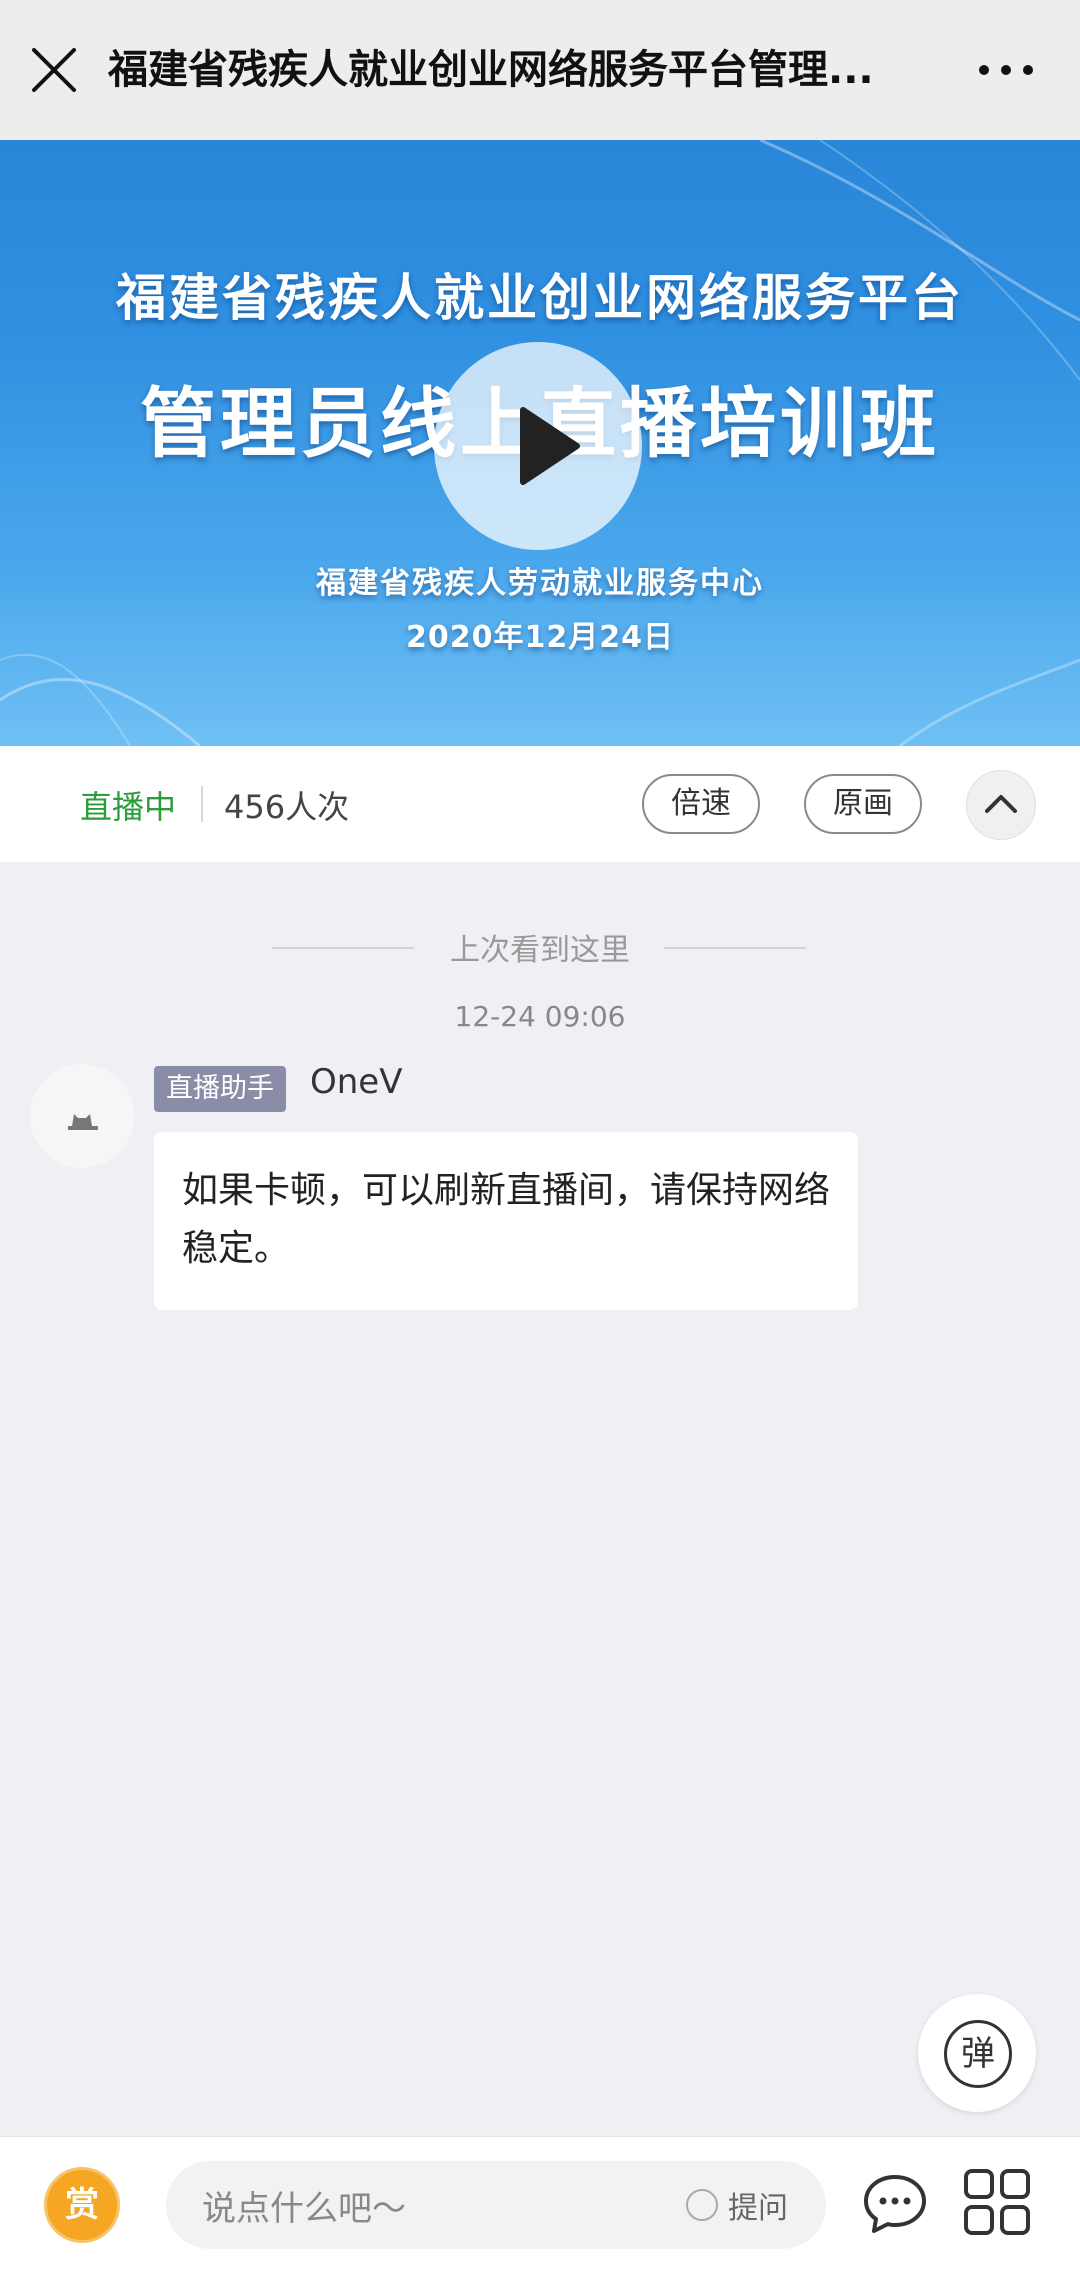  I want to click on bottom-input-bar: 赏 说点什么吧〜 提问, so click(540, 2202).